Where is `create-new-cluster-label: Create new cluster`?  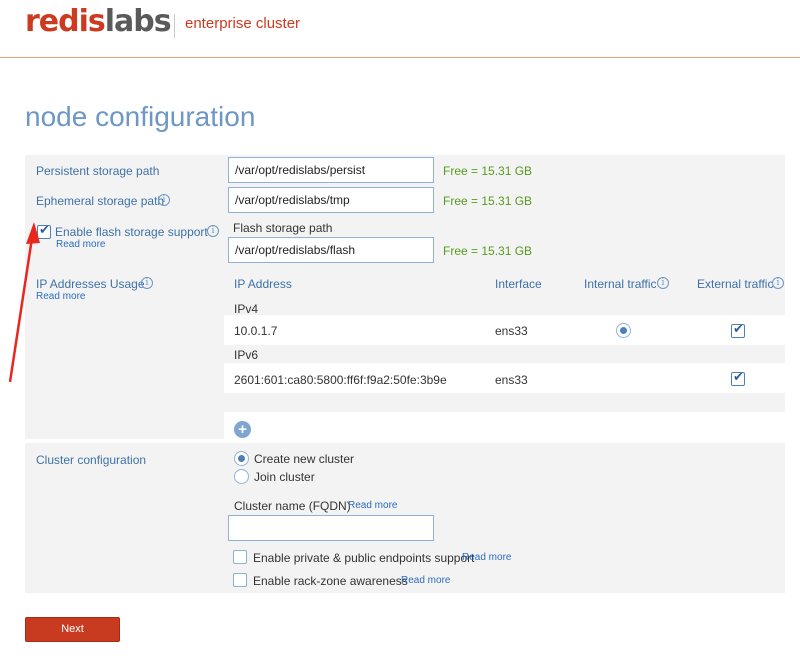 create-new-cluster-label: Create new cluster is located at coordinates (304, 459).